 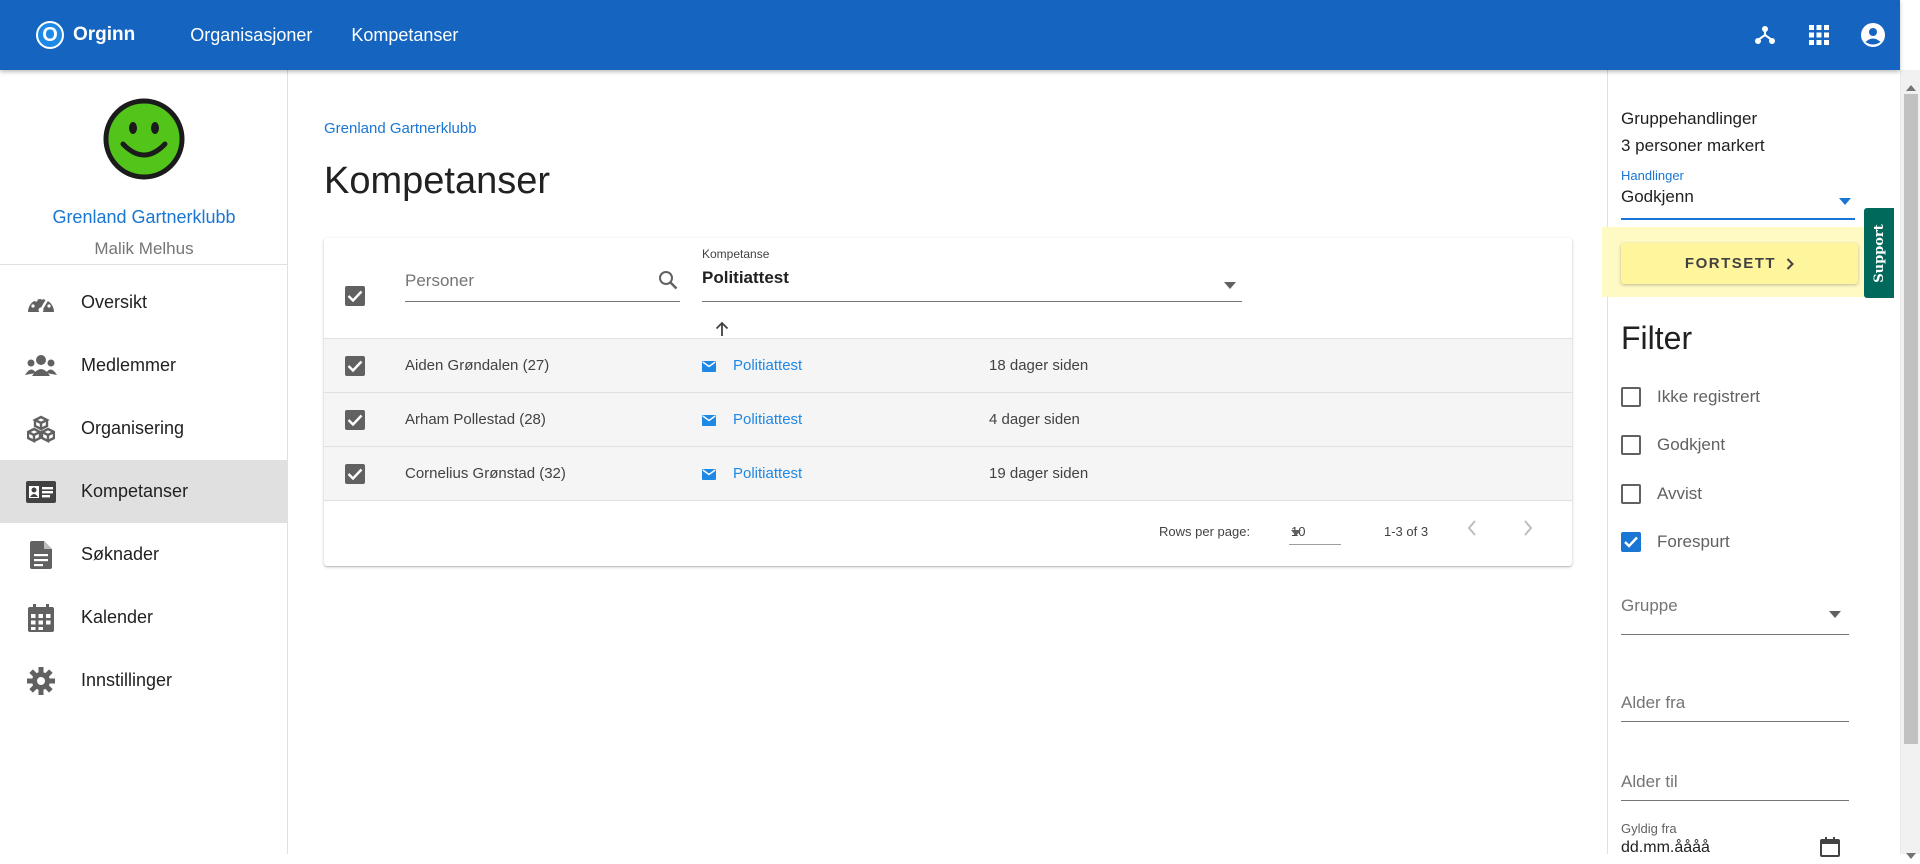 What do you see at coordinates (736, 254) in the screenshot?
I see `kompetanse-select-label: Kompetanse` at bounding box center [736, 254].